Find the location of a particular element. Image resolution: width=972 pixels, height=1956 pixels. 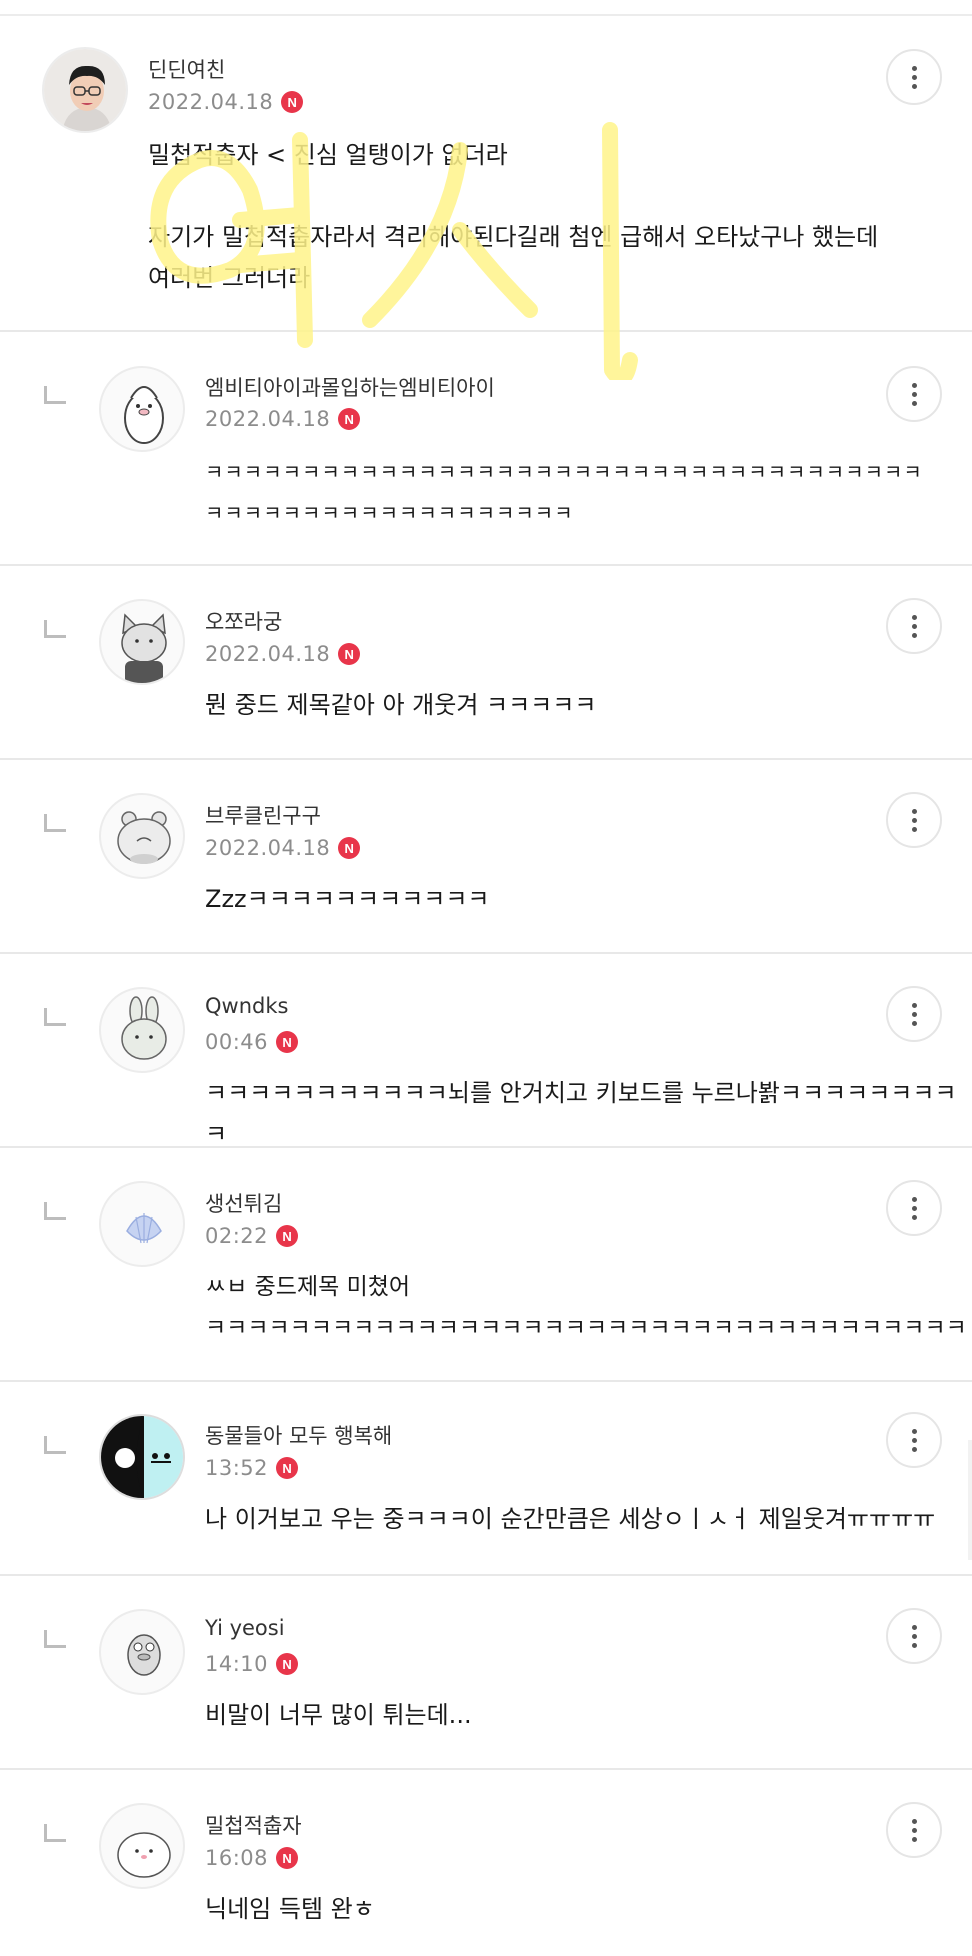

comment-meta: 16:08 N is located at coordinates (252, 1858).